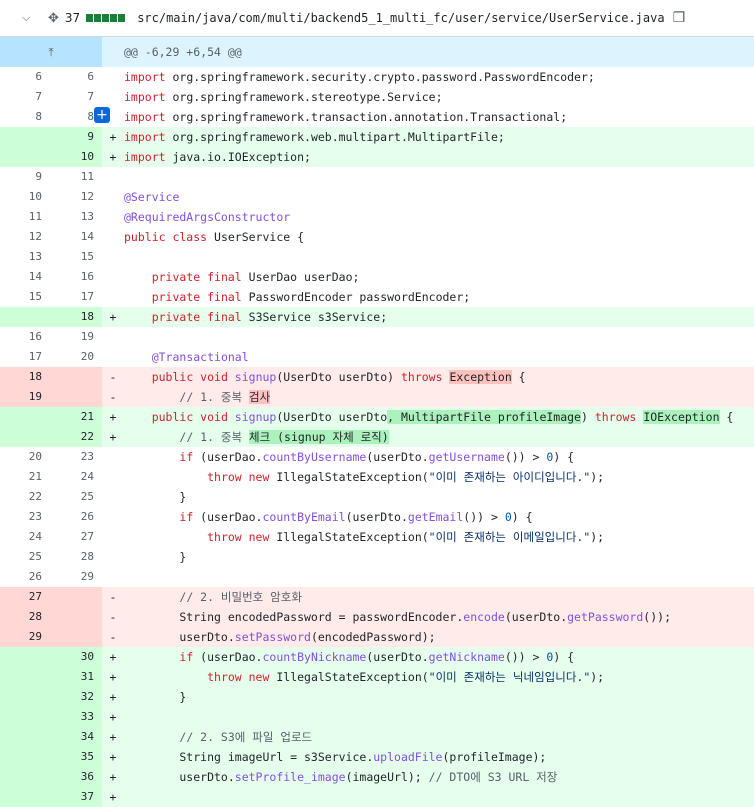 The height and width of the screenshot is (807, 754). I want to click on new-line-number: 26, so click(76, 517).